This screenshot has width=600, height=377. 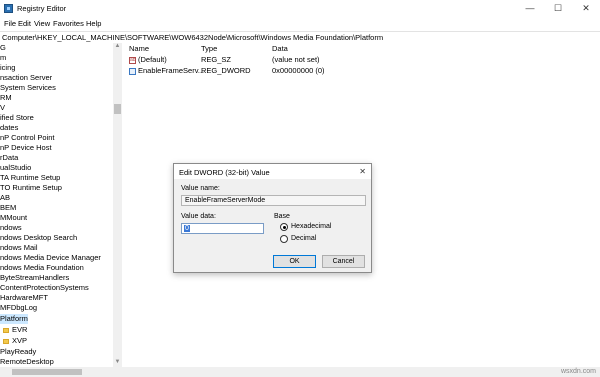 What do you see at coordinates (3, 48) in the screenshot?
I see `tree-item: G` at bounding box center [3, 48].